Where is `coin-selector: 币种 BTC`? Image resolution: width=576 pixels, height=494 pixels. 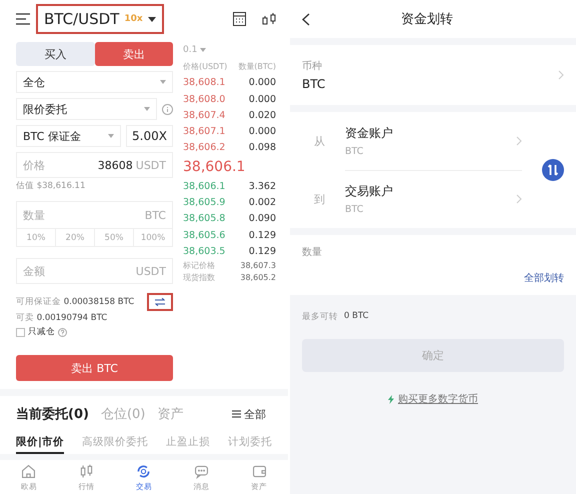
coin-selector: 币种 BTC is located at coordinates (433, 75).